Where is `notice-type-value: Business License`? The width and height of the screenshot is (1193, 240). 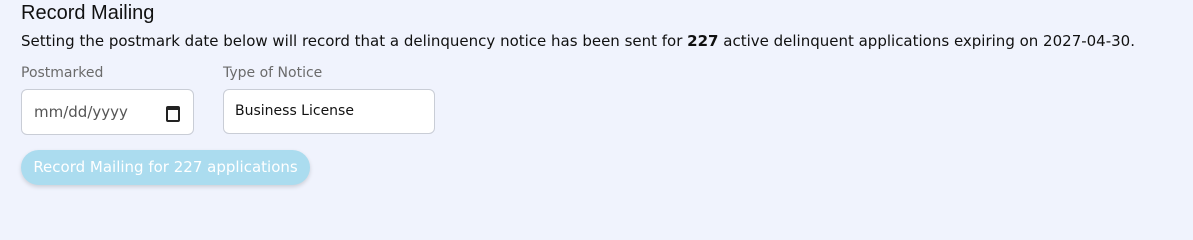 notice-type-value: Business License is located at coordinates (294, 111).